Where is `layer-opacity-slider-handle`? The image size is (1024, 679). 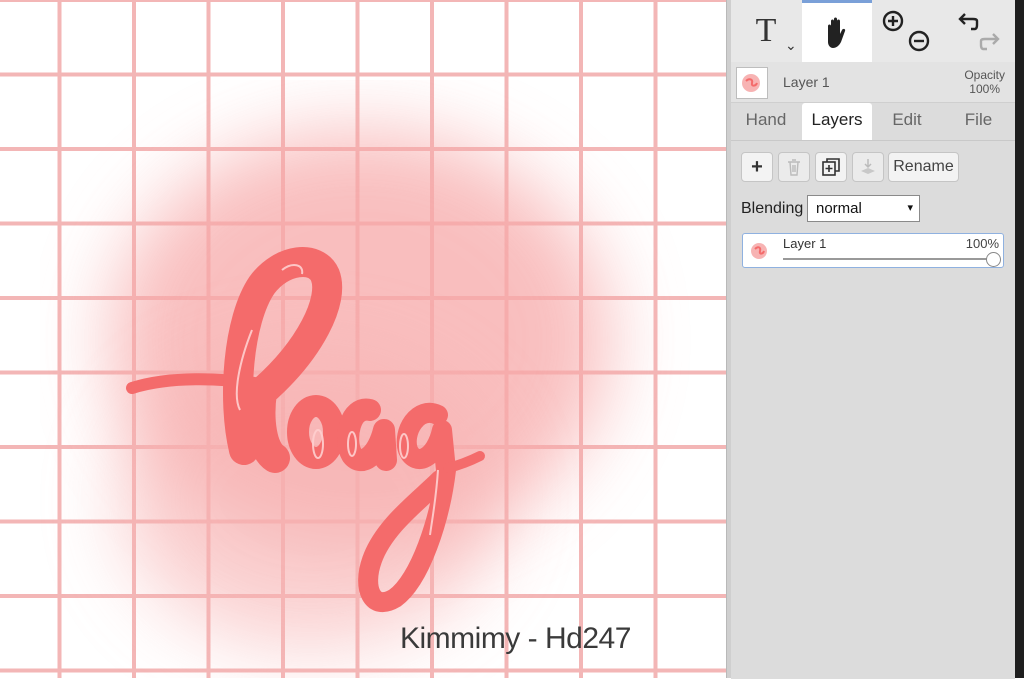 layer-opacity-slider-handle is located at coordinates (993, 259).